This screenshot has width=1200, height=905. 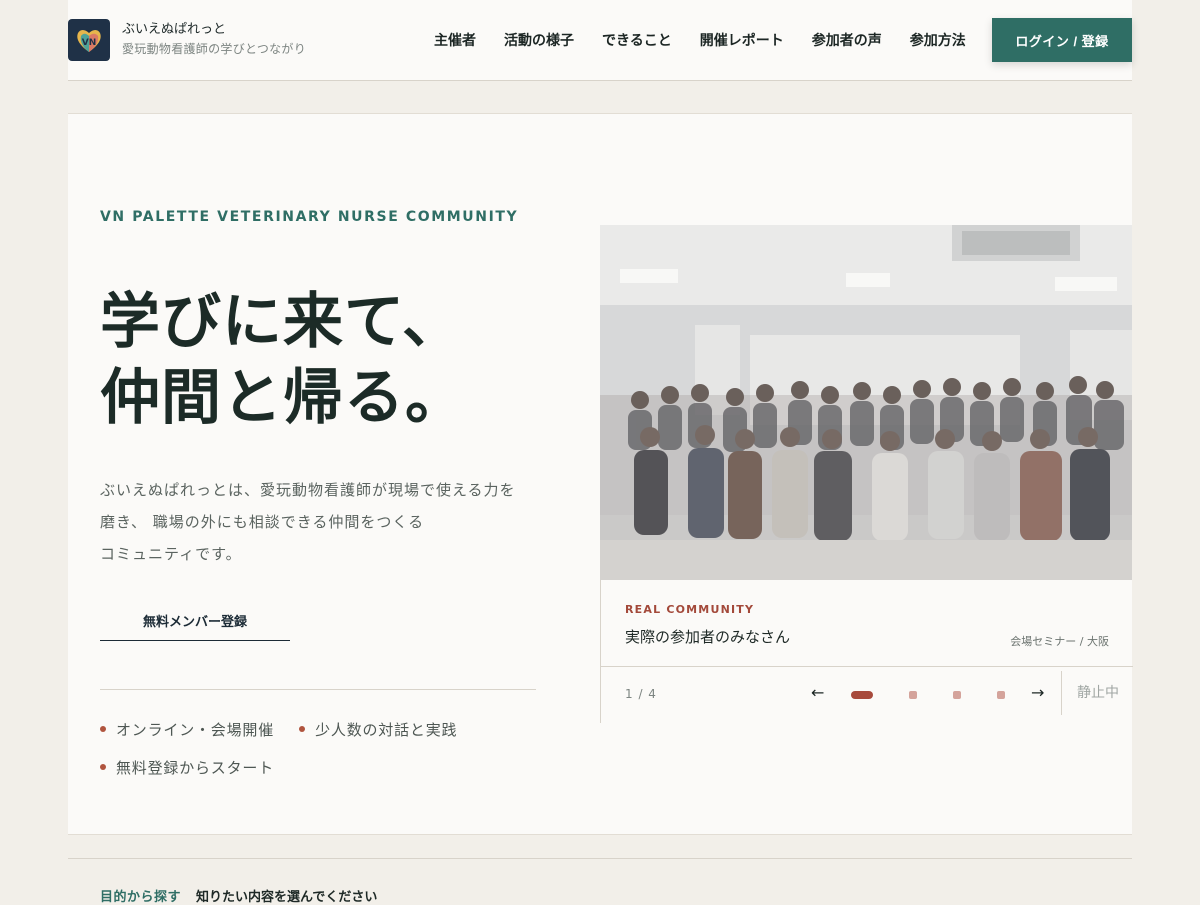 I want to click on nav-item-activities: 活動の様子, so click(x=539, y=40).